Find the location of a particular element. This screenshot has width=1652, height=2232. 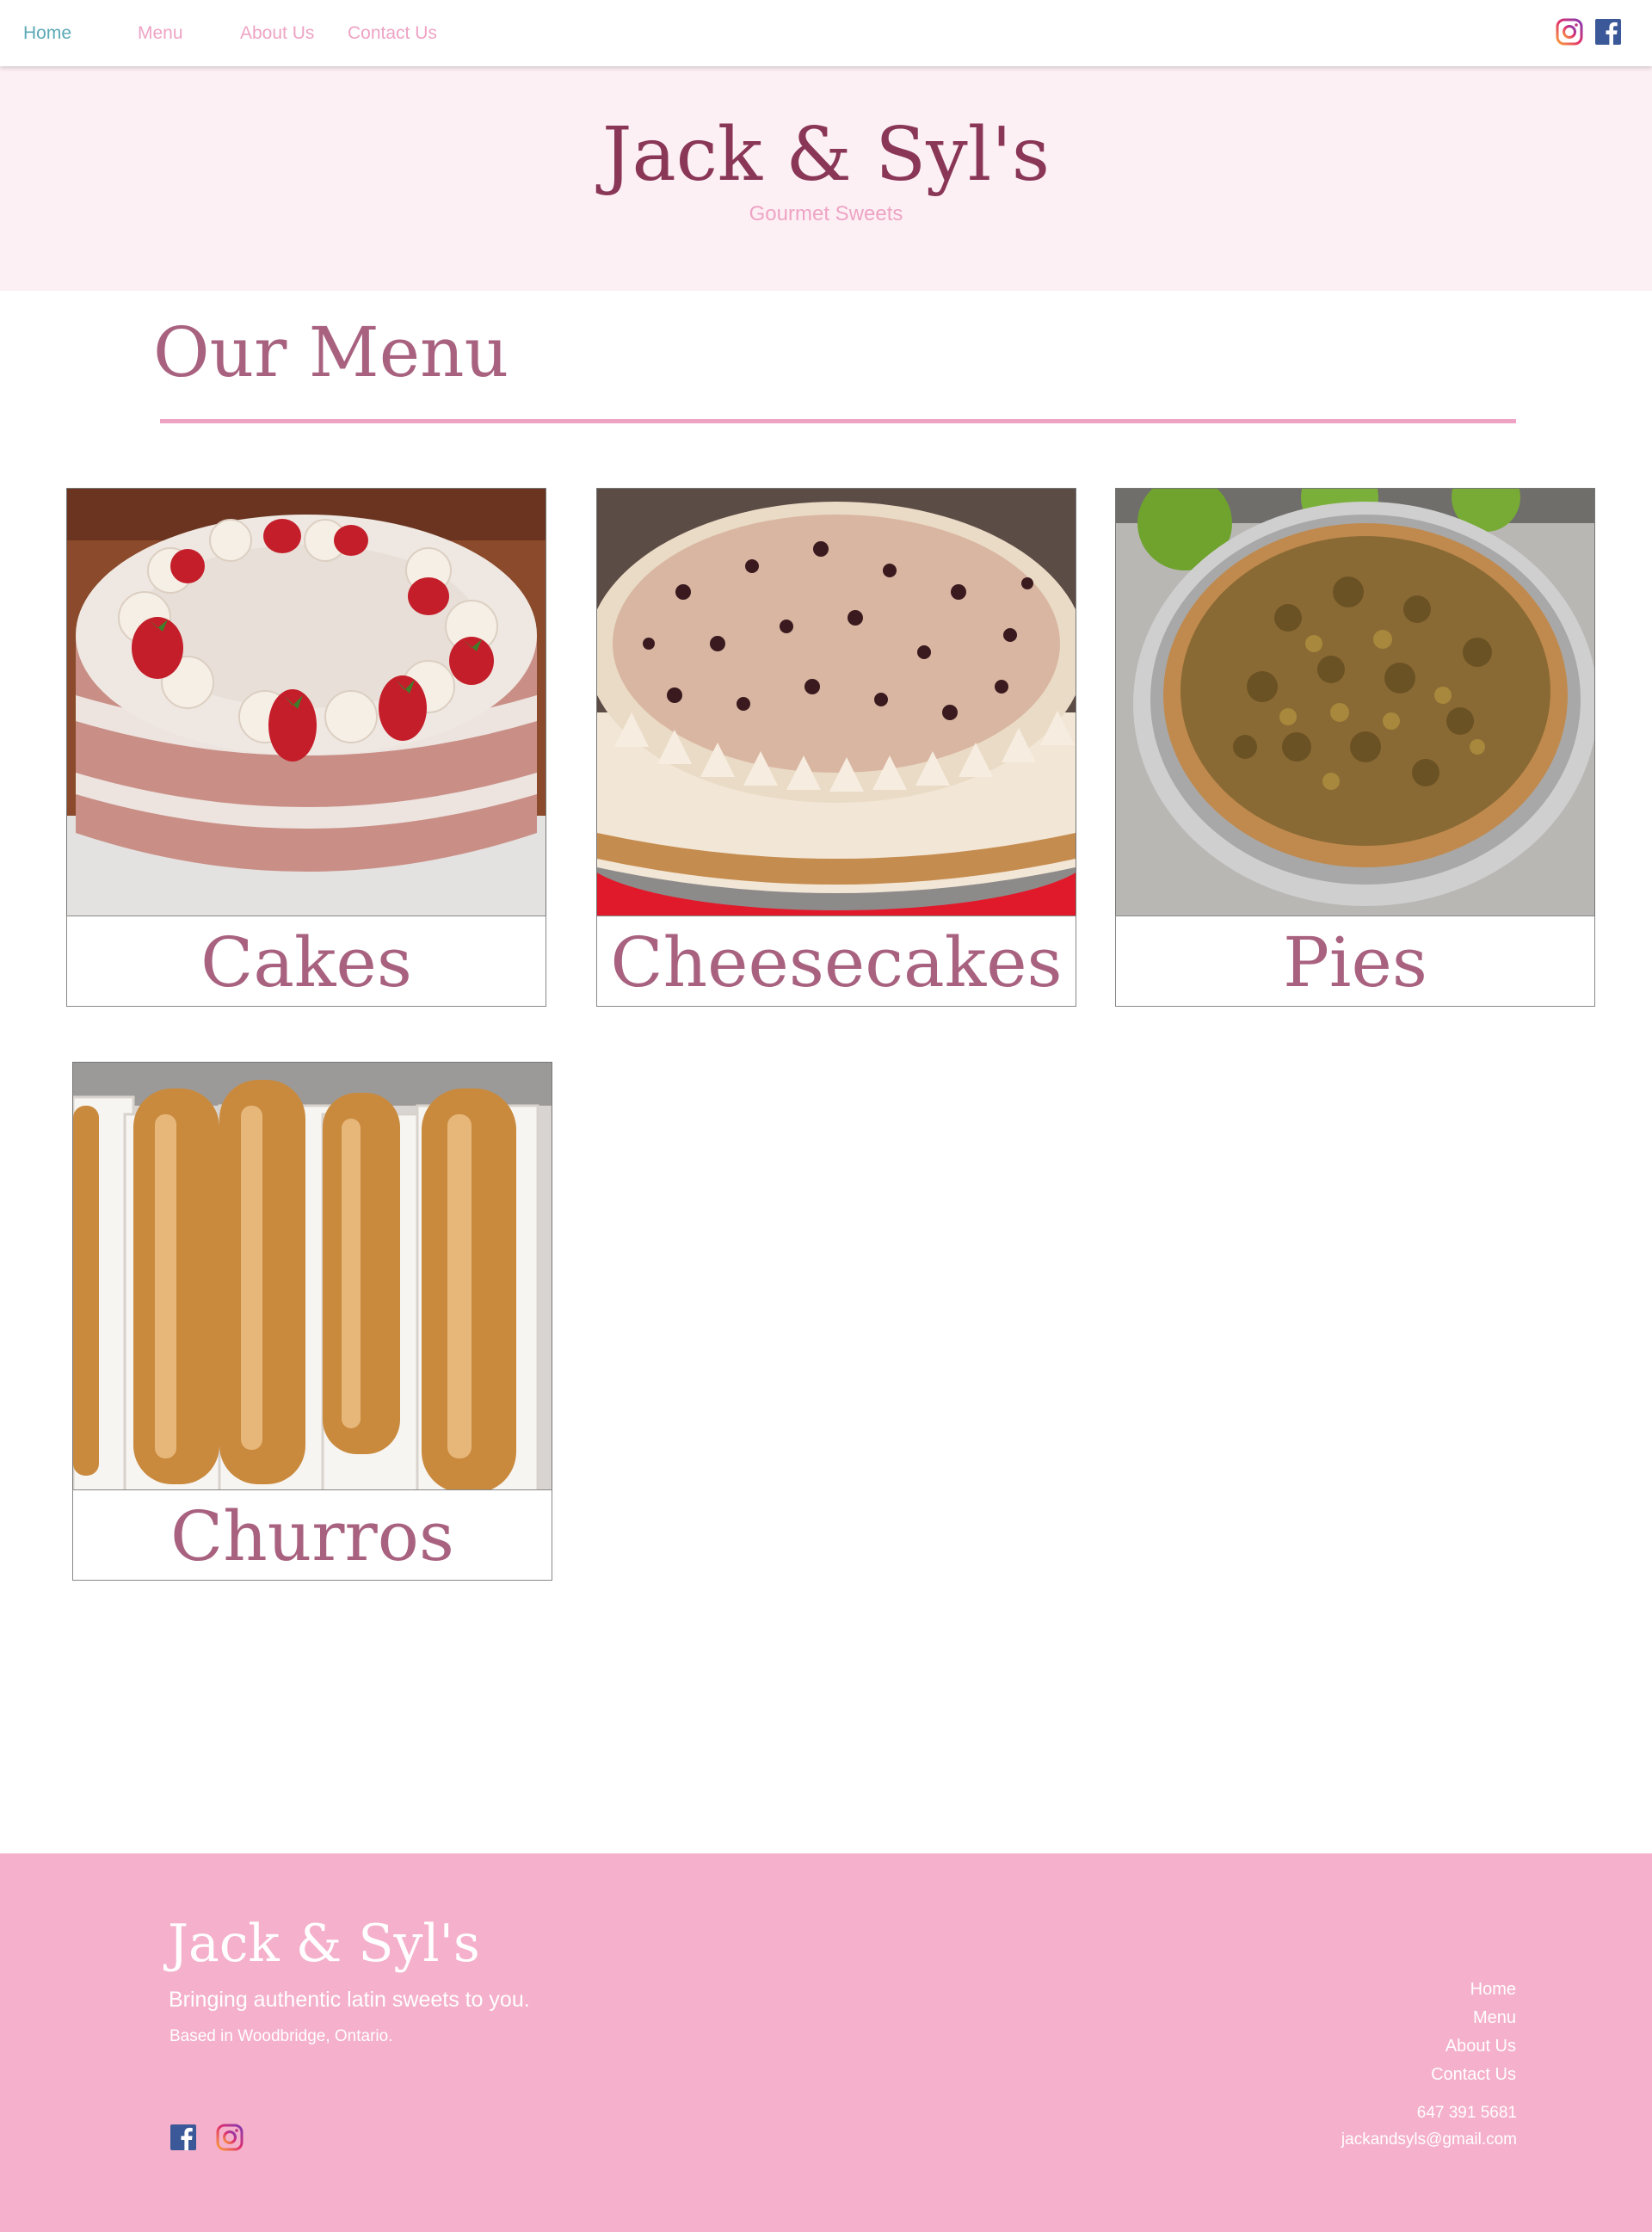

menu-card-label: Churros is located at coordinates (312, 1535).